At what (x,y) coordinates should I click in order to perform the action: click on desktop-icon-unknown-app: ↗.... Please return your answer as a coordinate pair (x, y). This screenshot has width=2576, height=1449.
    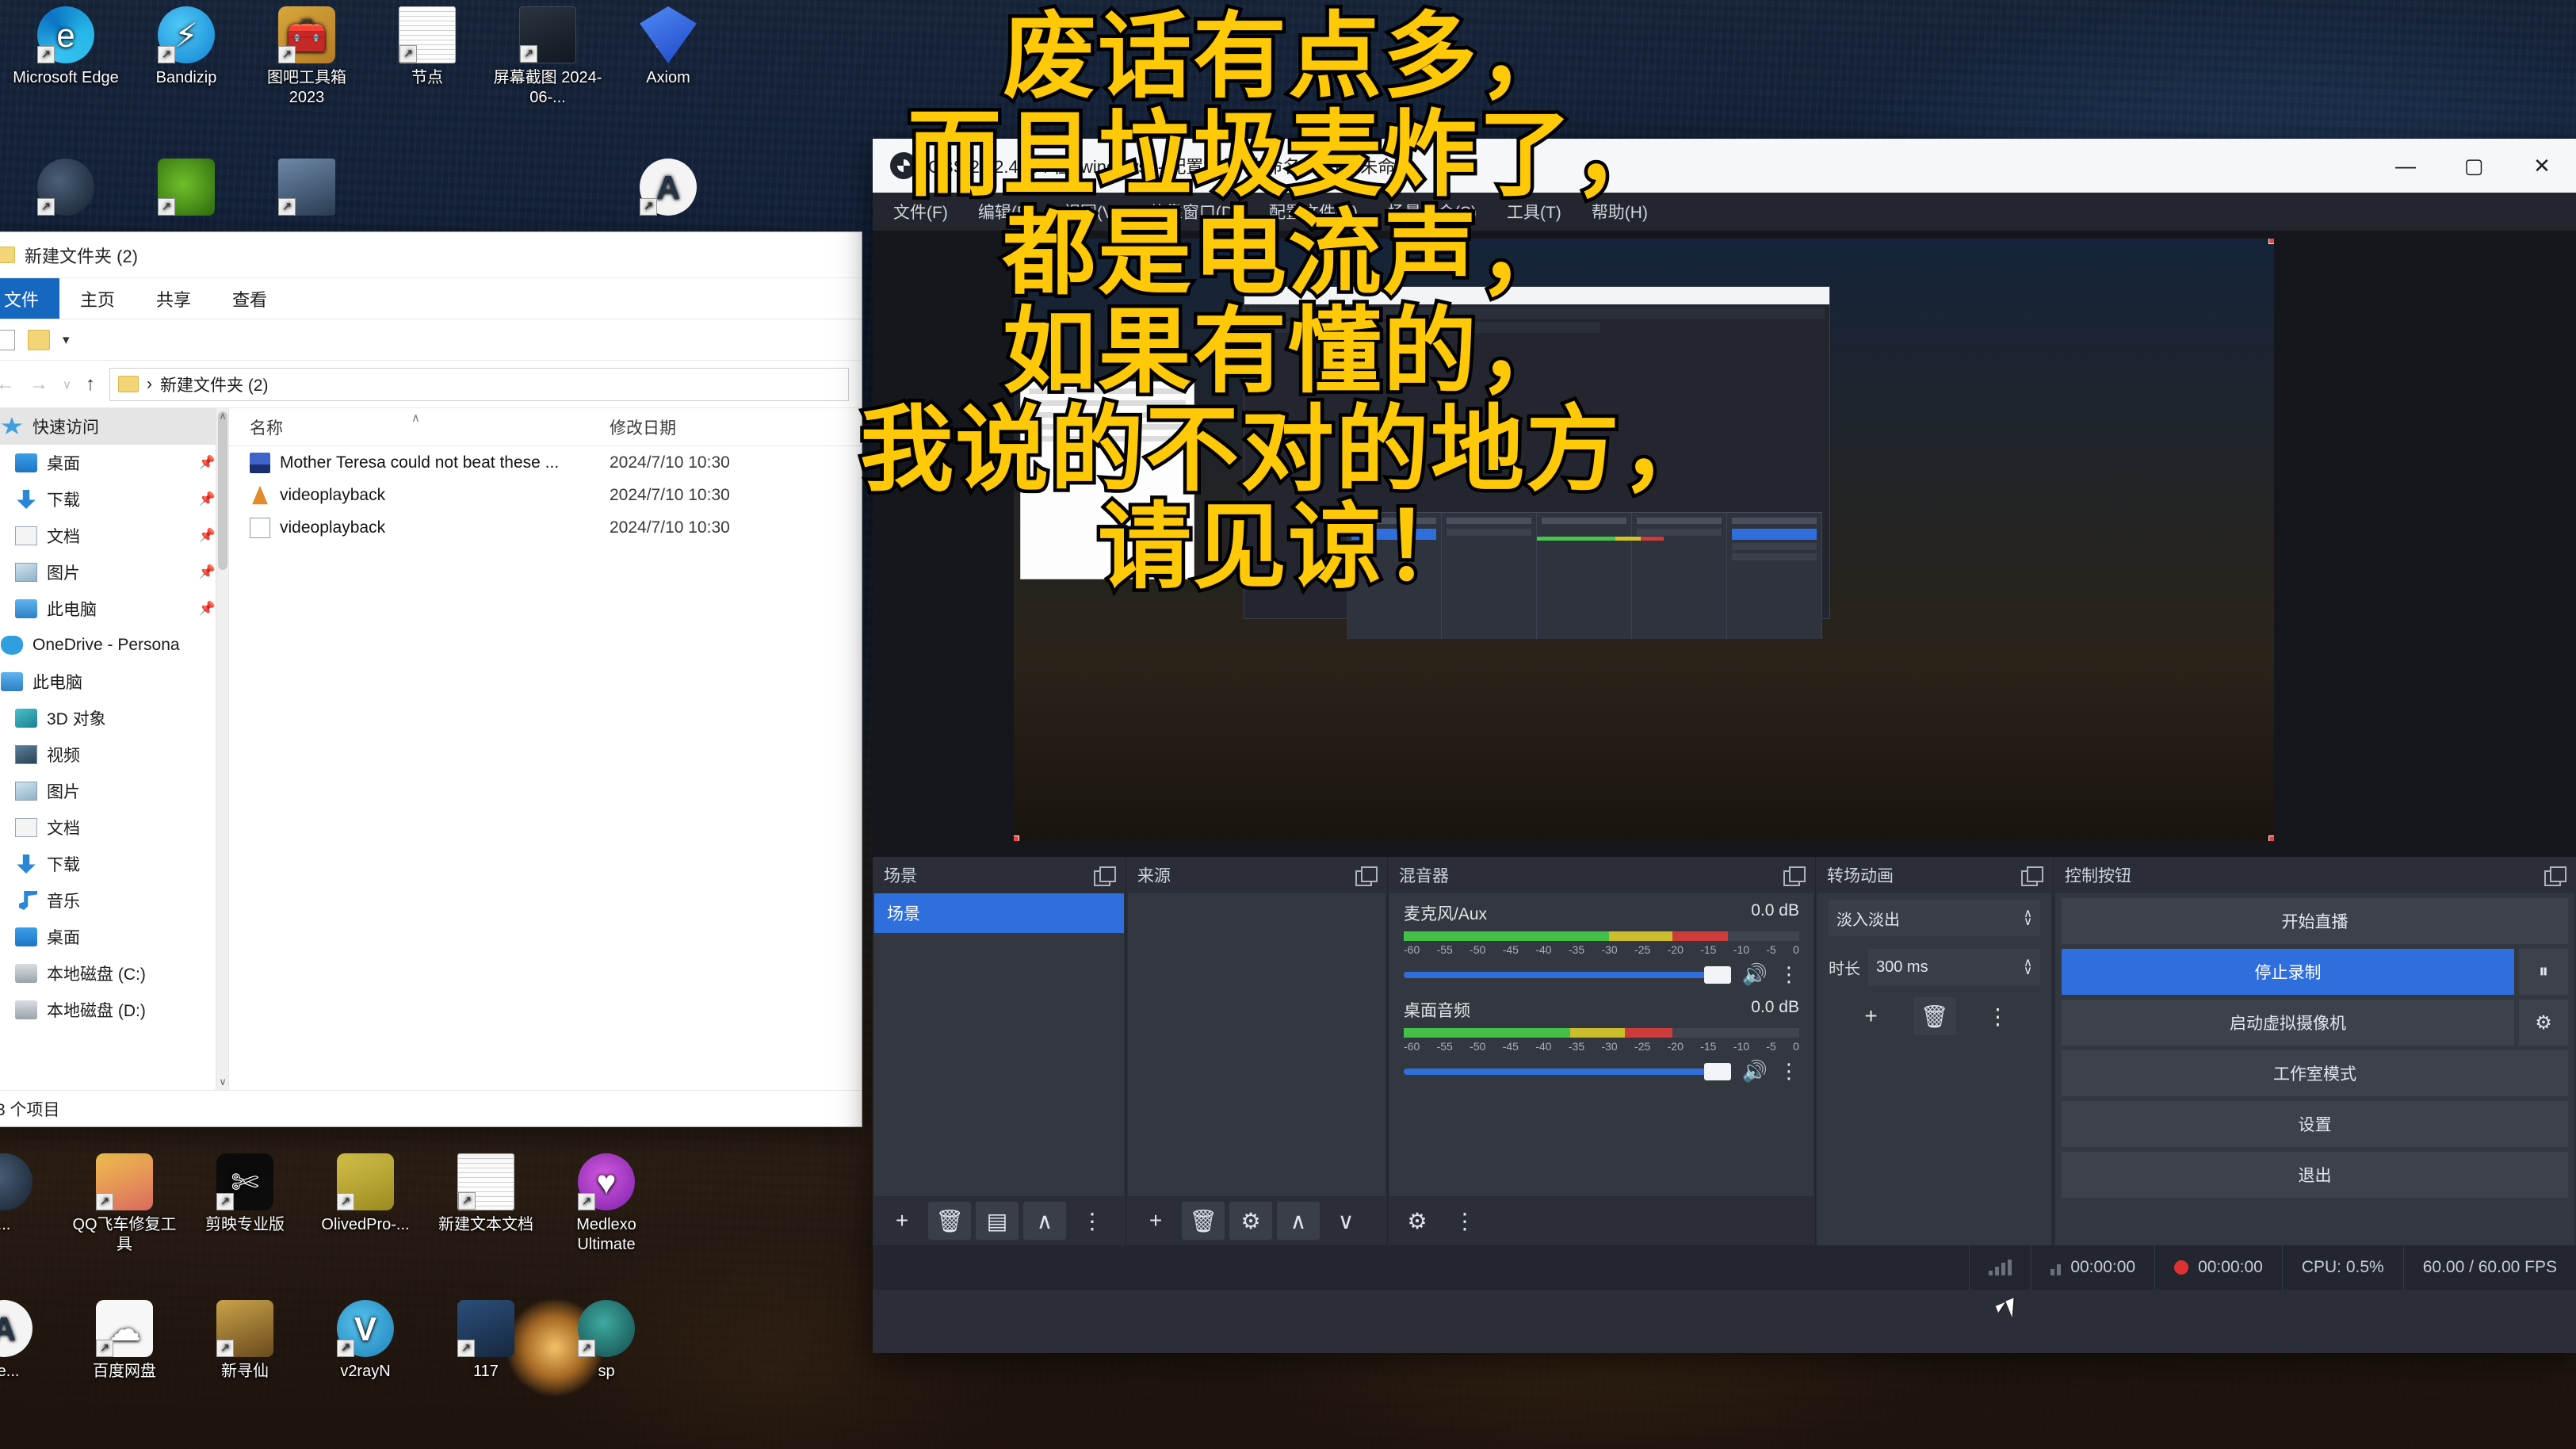
    Looking at the image, I should click on (32, 1194).